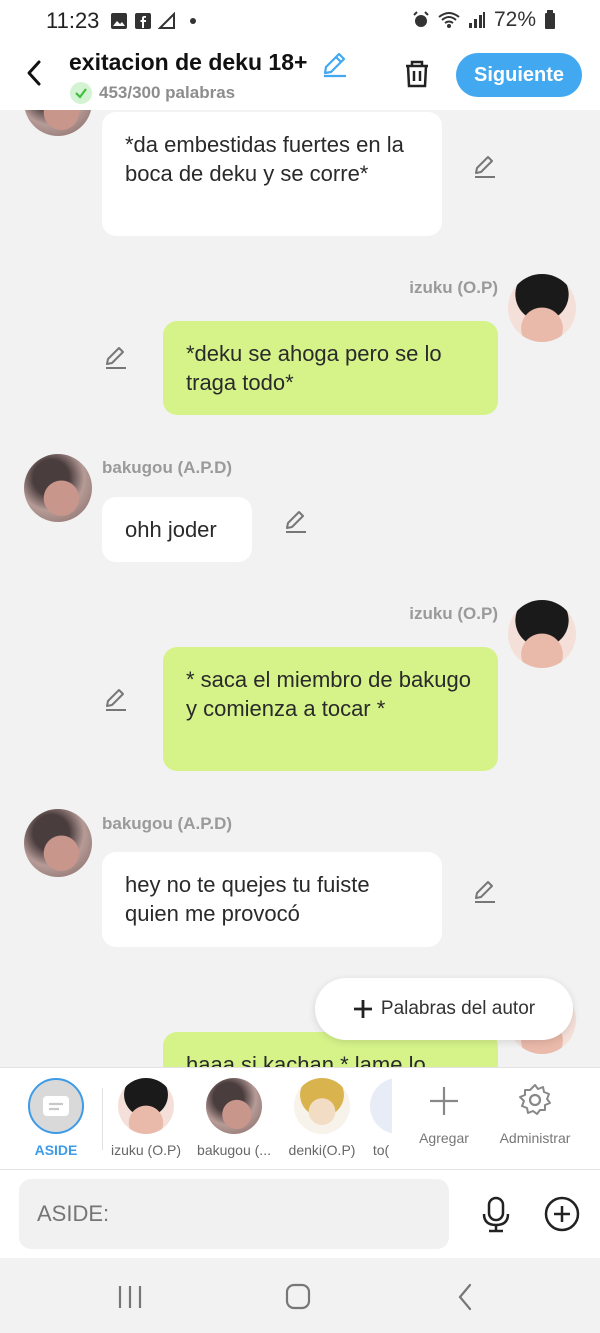 This screenshot has height=1333, width=600. What do you see at coordinates (119, 21) in the screenshot?
I see `gallery-icon` at bounding box center [119, 21].